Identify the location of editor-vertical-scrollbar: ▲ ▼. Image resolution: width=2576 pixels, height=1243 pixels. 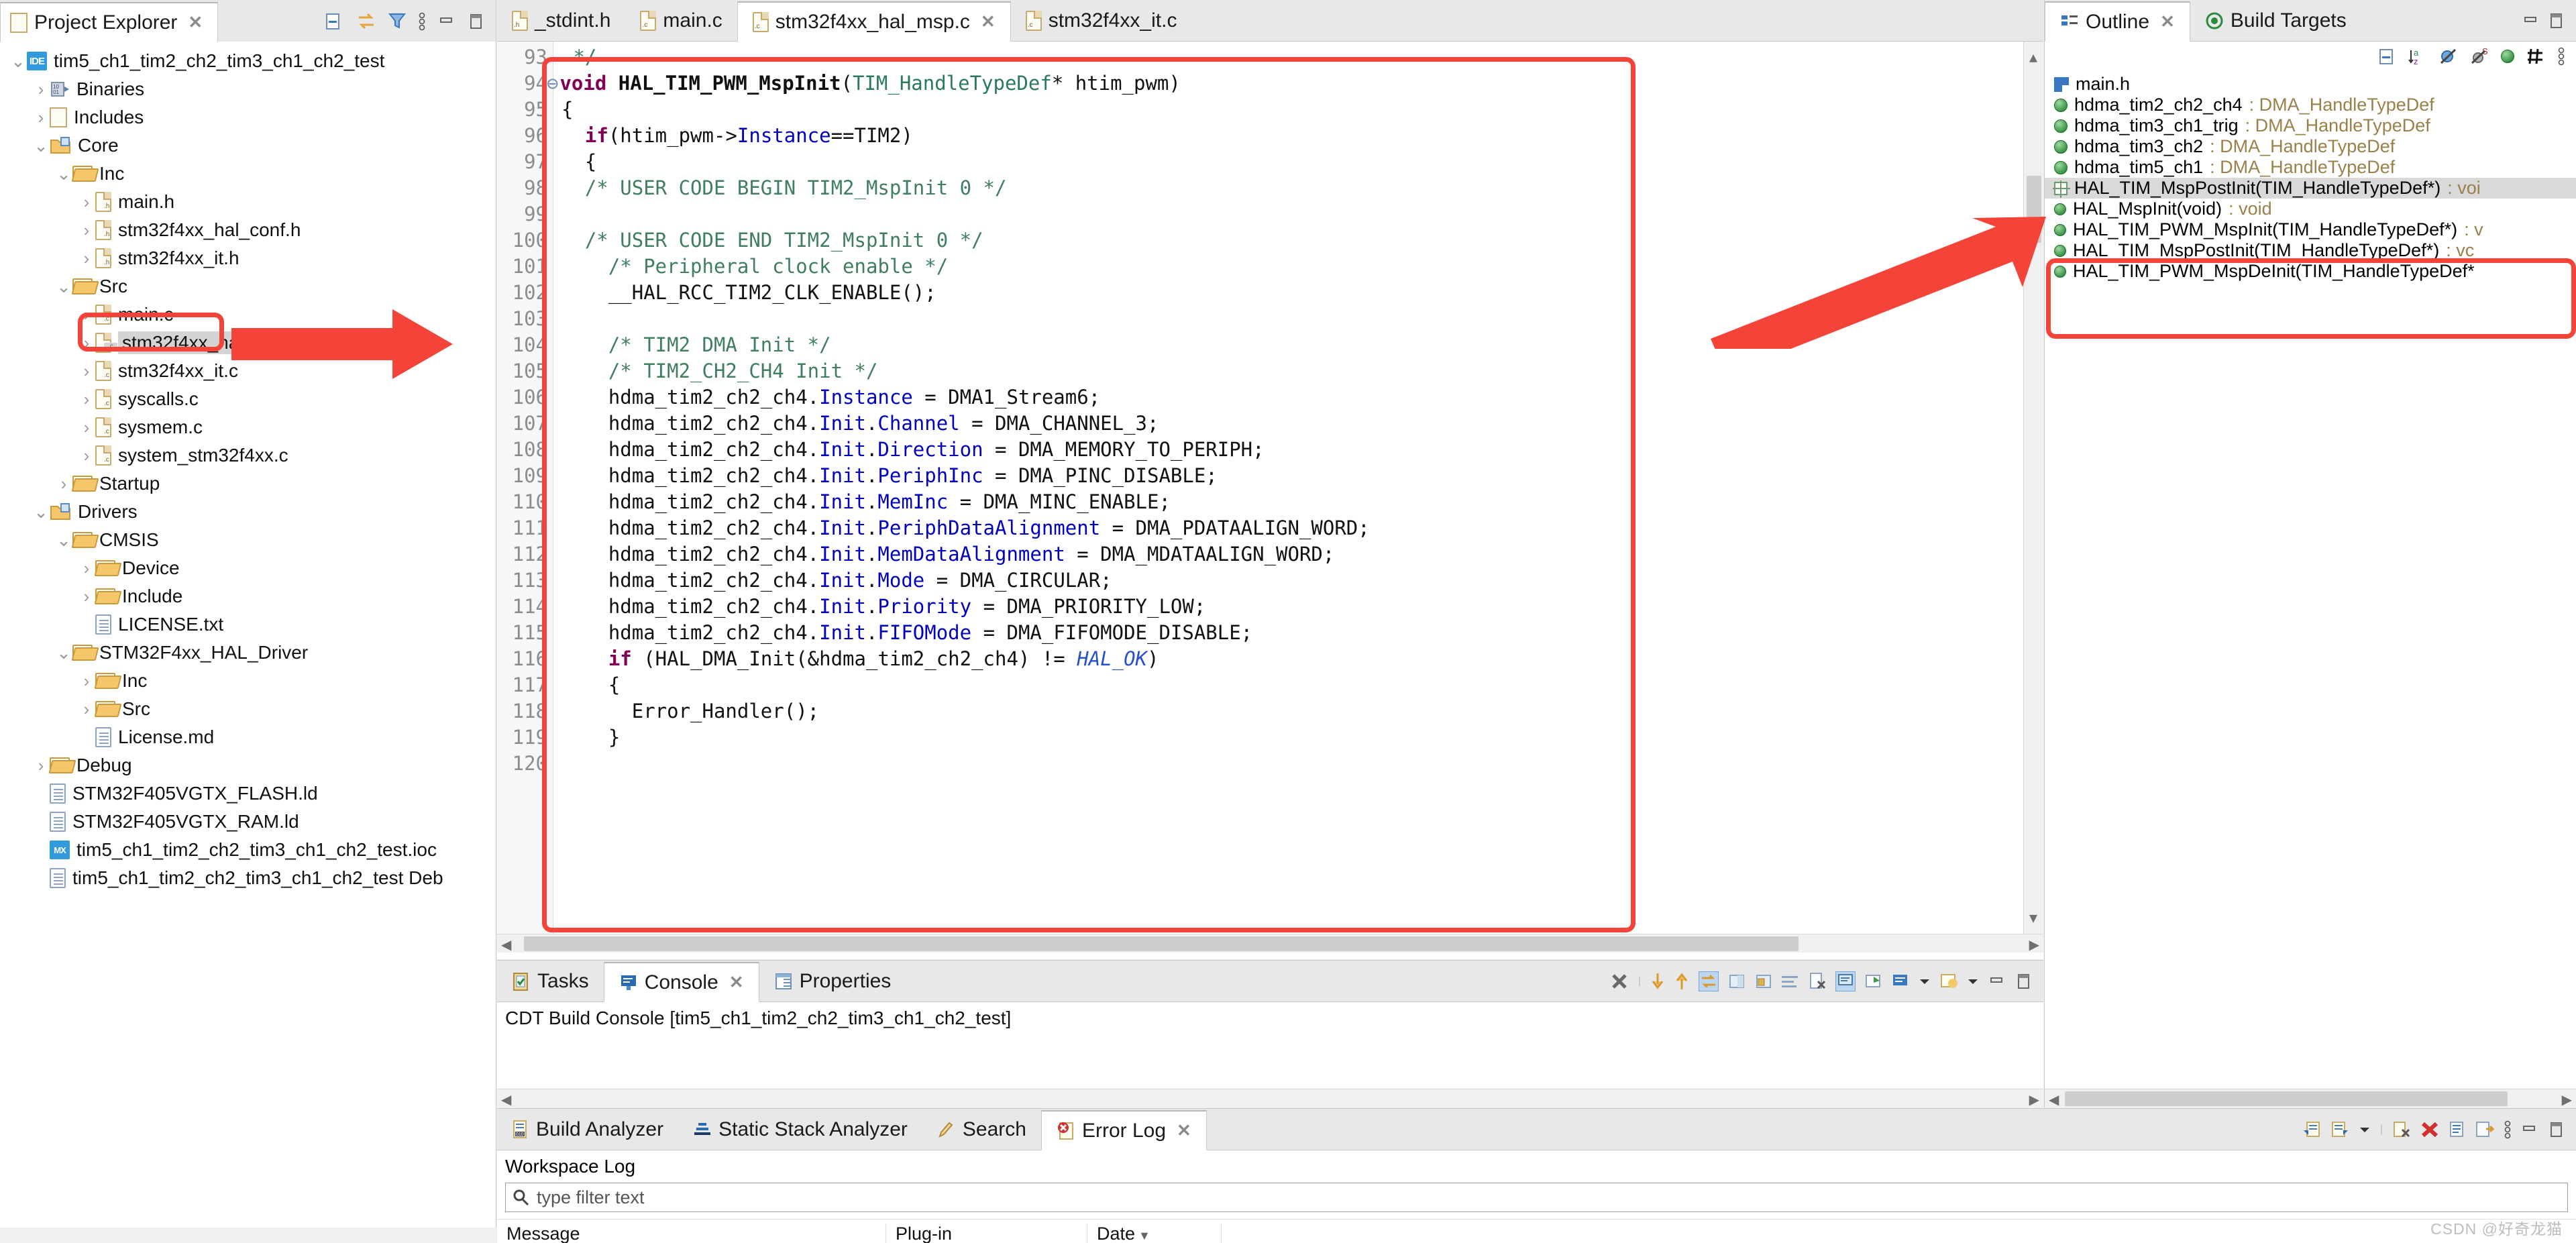
(2033, 488).